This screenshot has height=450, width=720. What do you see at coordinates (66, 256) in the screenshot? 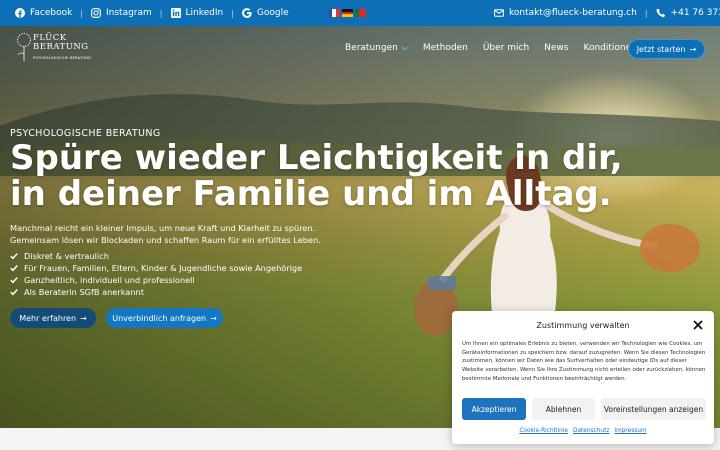
I see `benefit-text: Diskret & vertraulich` at bounding box center [66, 256].